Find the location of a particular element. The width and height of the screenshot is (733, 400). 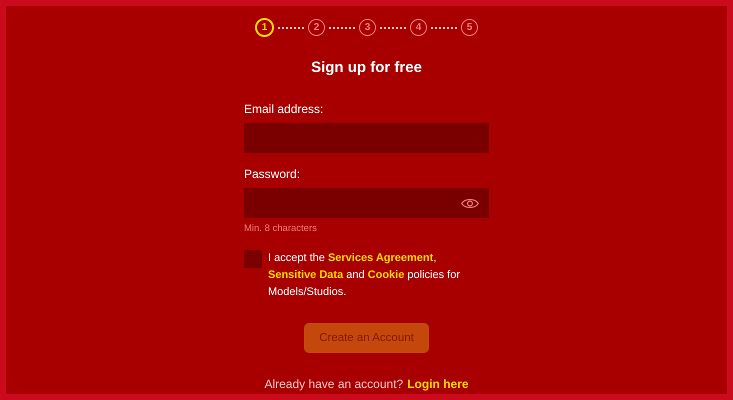

login-prompt: Already have an account? is located at coordinates (334, 384).